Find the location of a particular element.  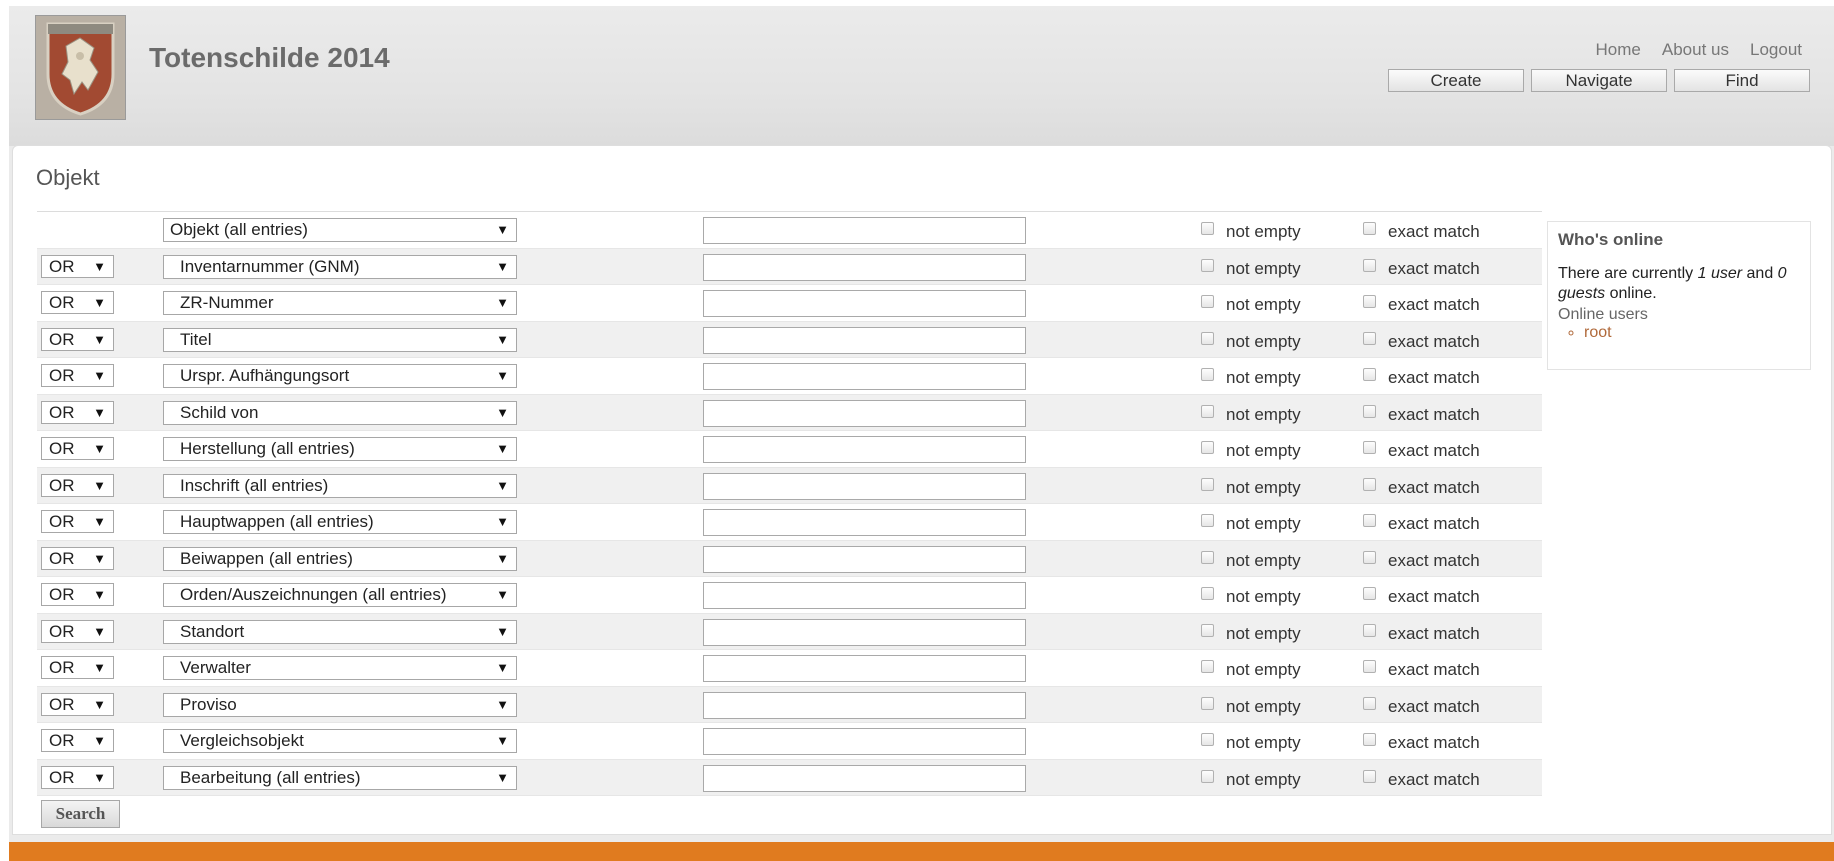

field-select: Verwalter ▼ is located at coordinates (340, 668).